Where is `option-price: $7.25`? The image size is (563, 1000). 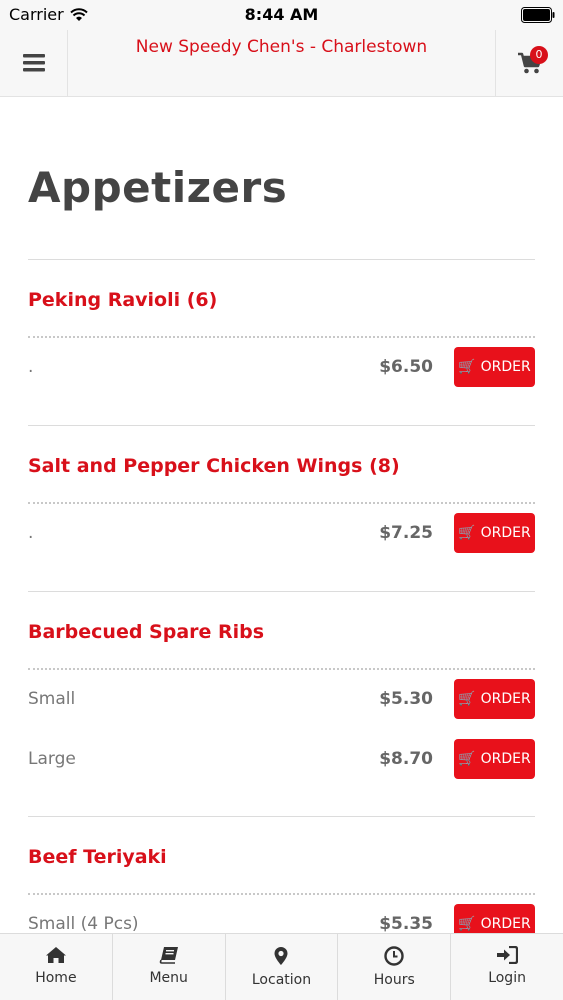
option-price: $7.25 is located at coordinates (406, 533).